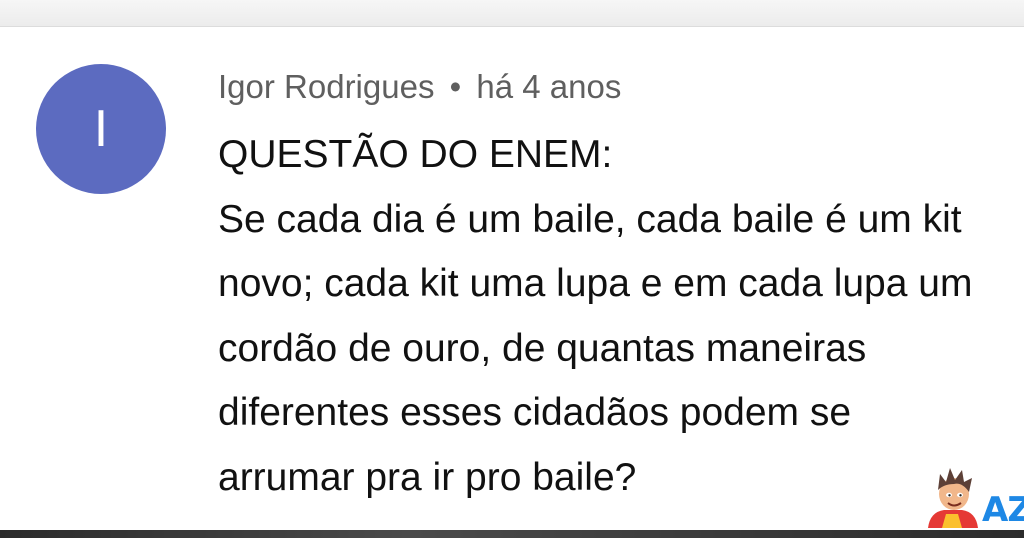 The width and height of the screenshot is (1024, 538). I want to click on site-watermark-logo: AZ, so click(973, 497).